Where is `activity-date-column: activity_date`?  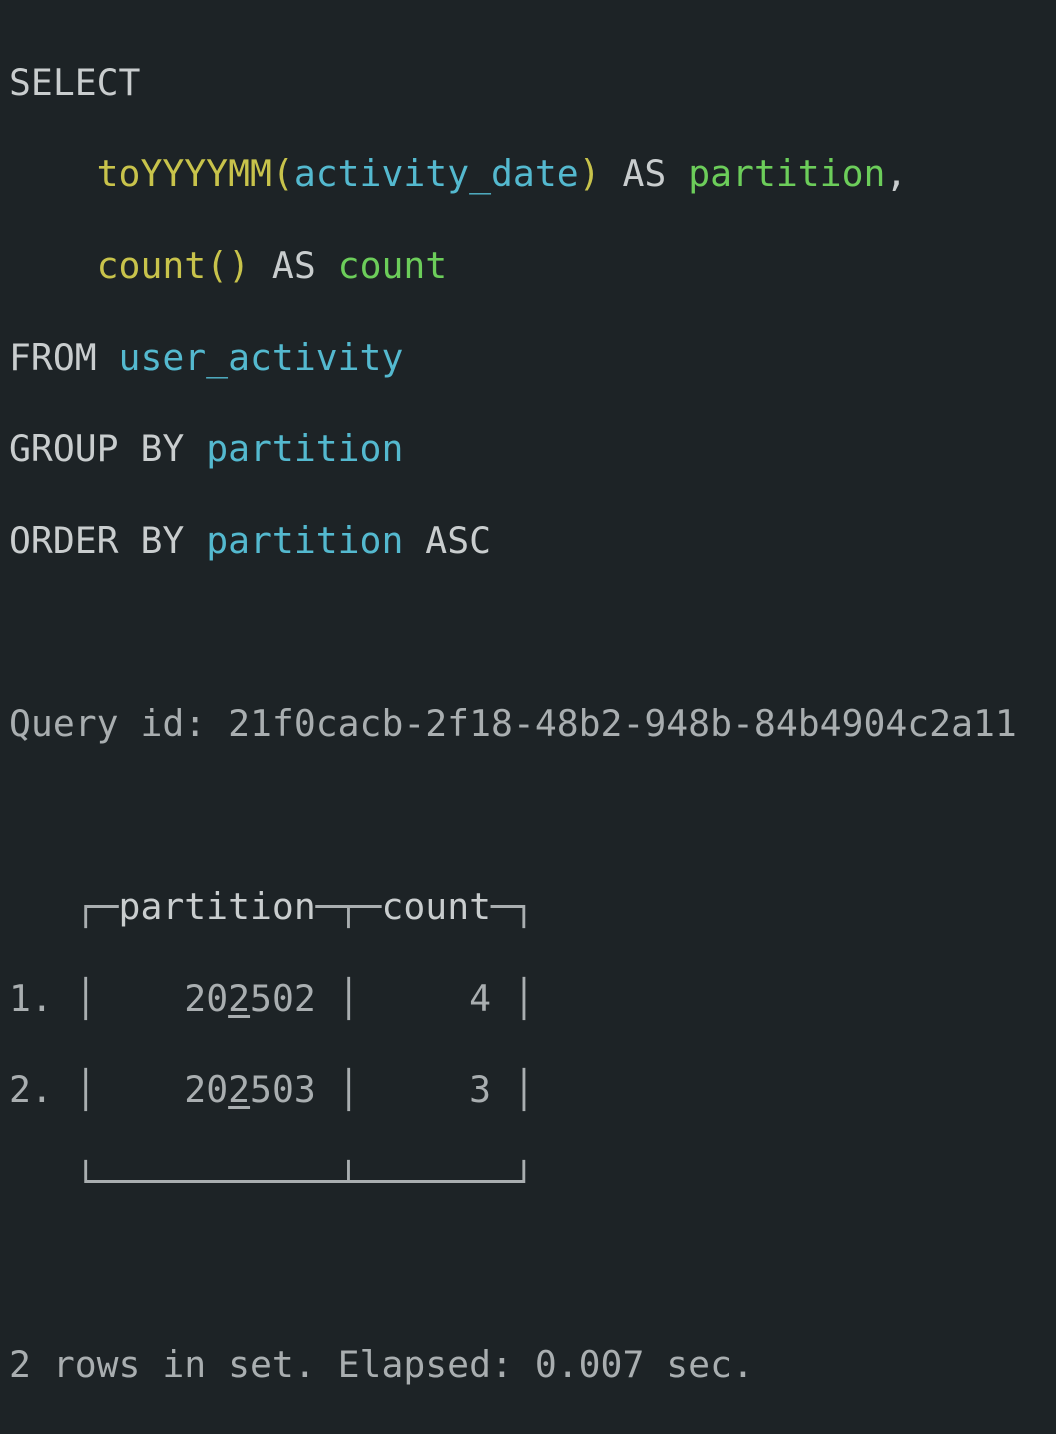
activity-date-column: activity_date is located at coordinates (436, 174).